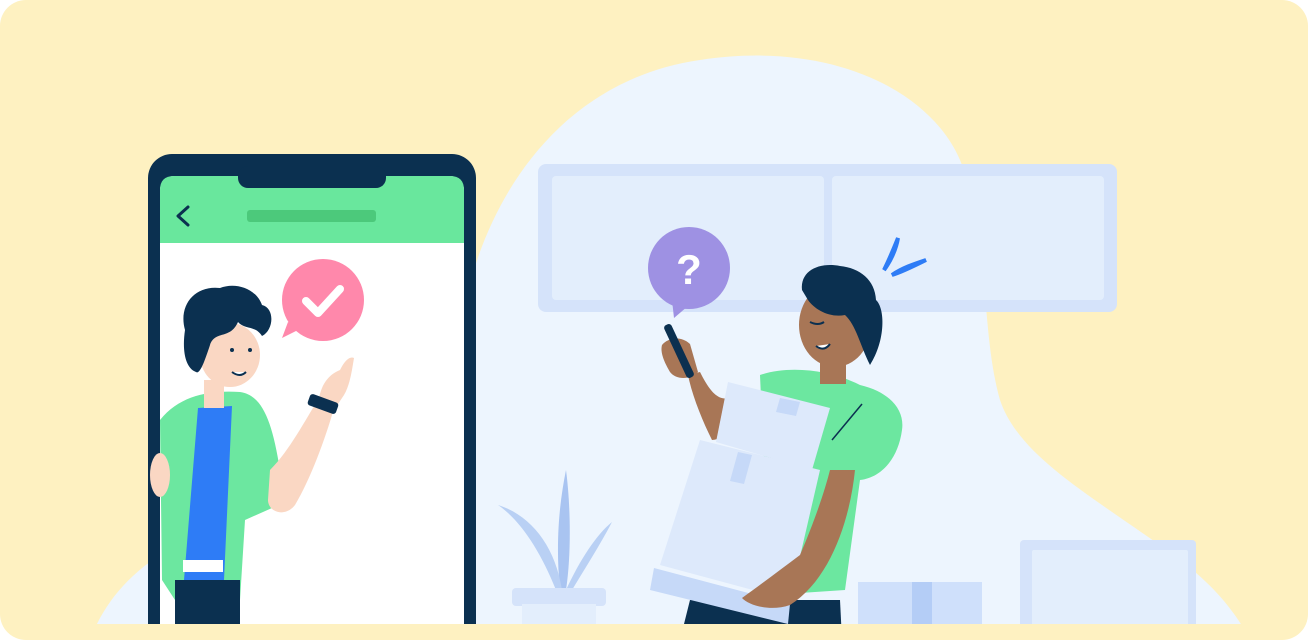 This screenshot has height=640, width=1308. What do you see at coordinates (1108, 582) in the screenshot?
I see `box-stack-right` at bounding box center [1108, 582].